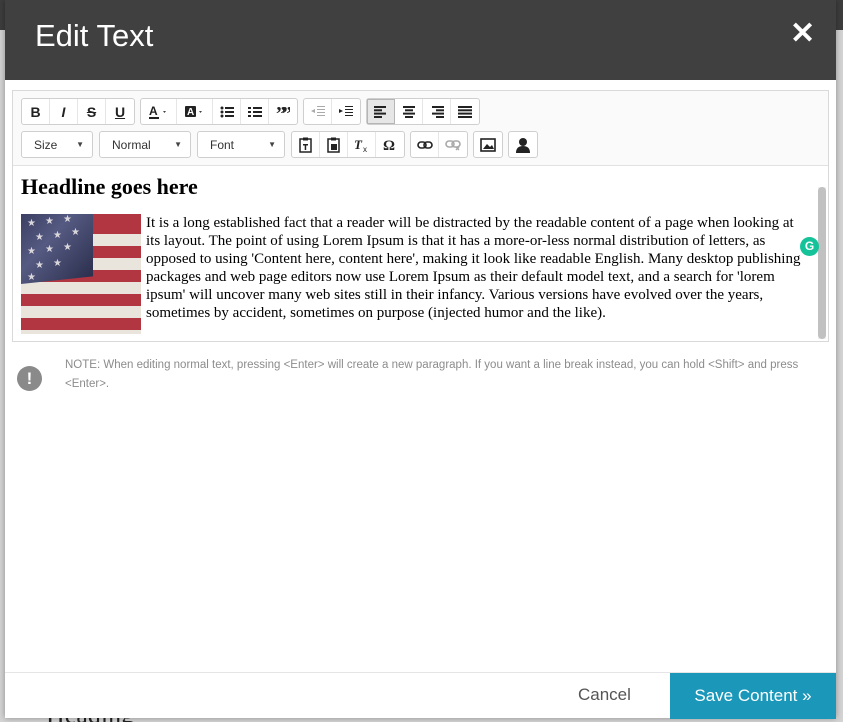  I want to click on image-icon, so click(488, 144).